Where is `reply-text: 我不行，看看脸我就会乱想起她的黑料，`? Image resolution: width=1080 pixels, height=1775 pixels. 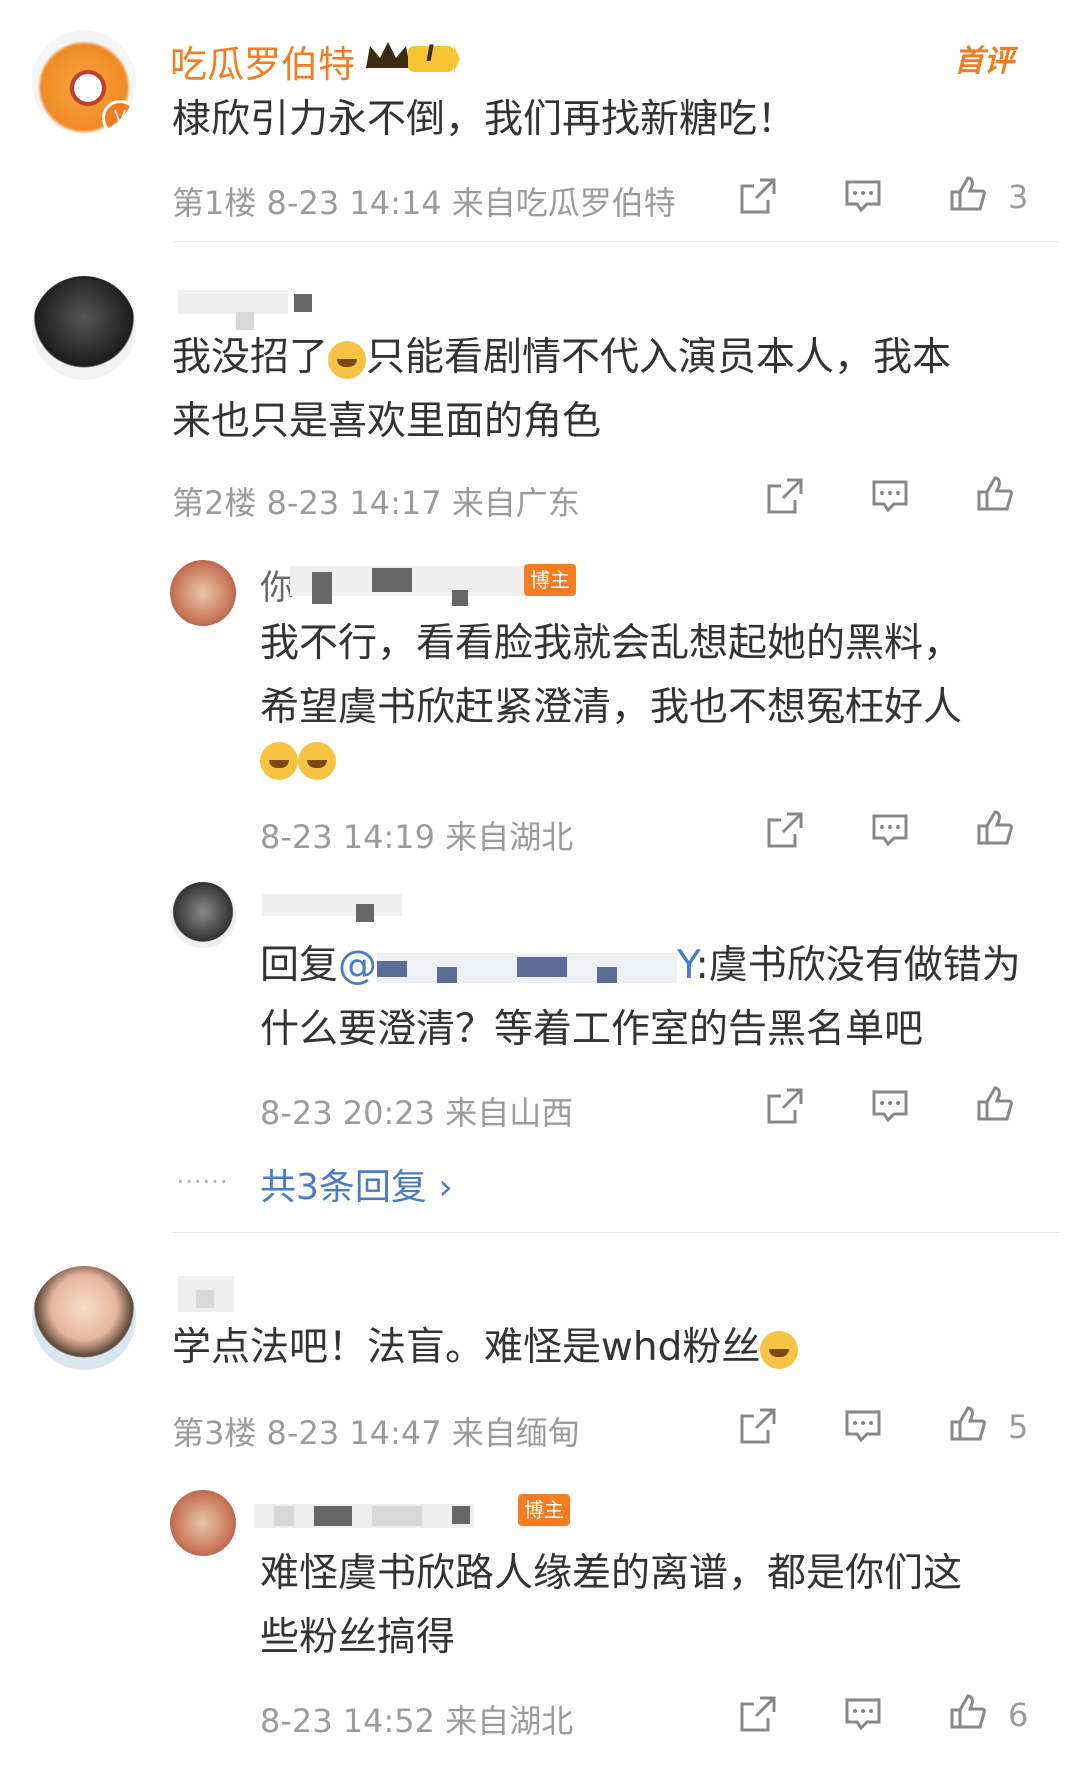 reply-text: 我不行，看看脸我就会乱想起她的黑料， is located at coordinates (611, 643).